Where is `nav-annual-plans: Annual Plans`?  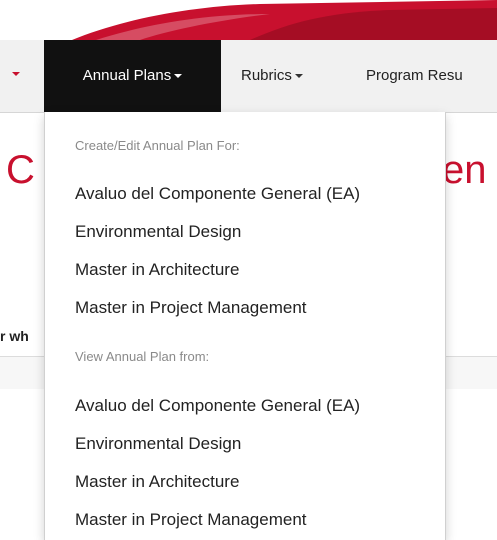 nav-annual-plans: Annual Plans is located at coordinates (132, 76).